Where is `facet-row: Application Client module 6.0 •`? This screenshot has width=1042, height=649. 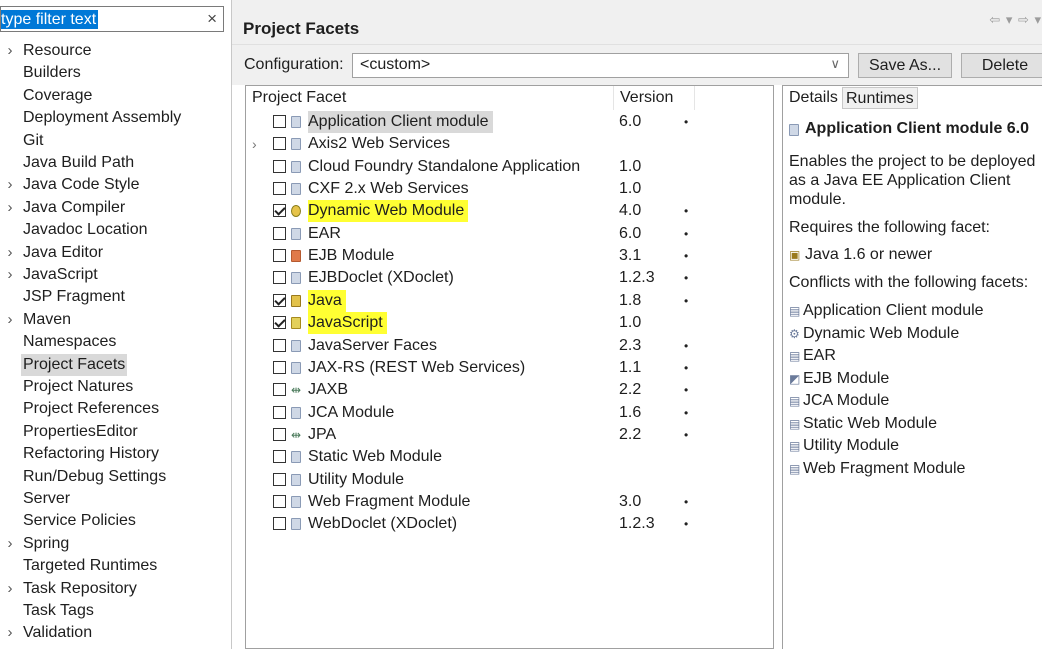
facet-row: Application Client module 6.0 • is located at coordinates (509, 122).